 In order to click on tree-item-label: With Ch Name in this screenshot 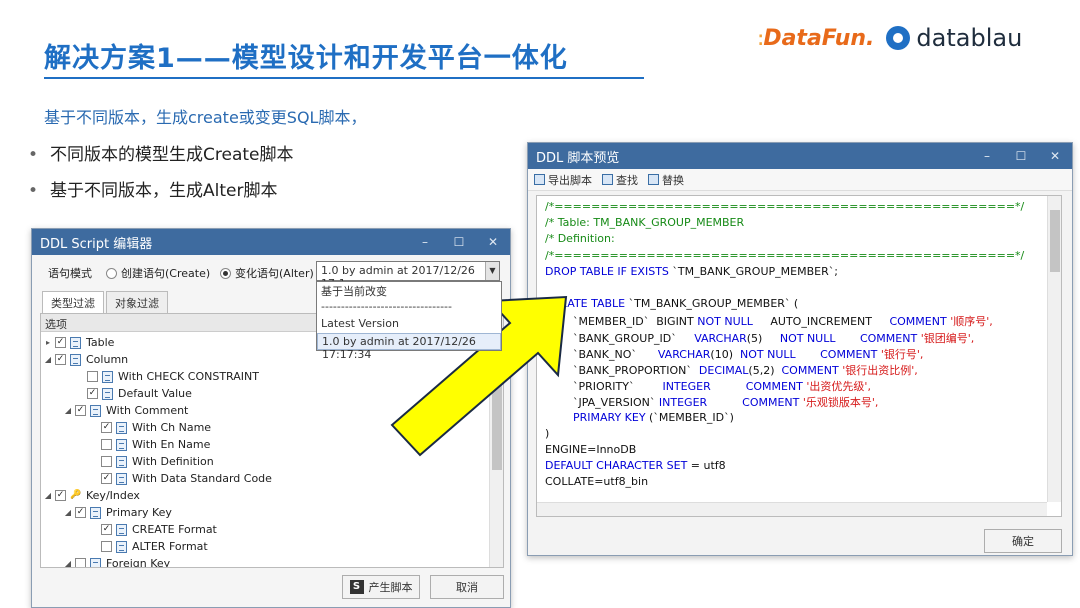, I will do `click(172, 427)`.